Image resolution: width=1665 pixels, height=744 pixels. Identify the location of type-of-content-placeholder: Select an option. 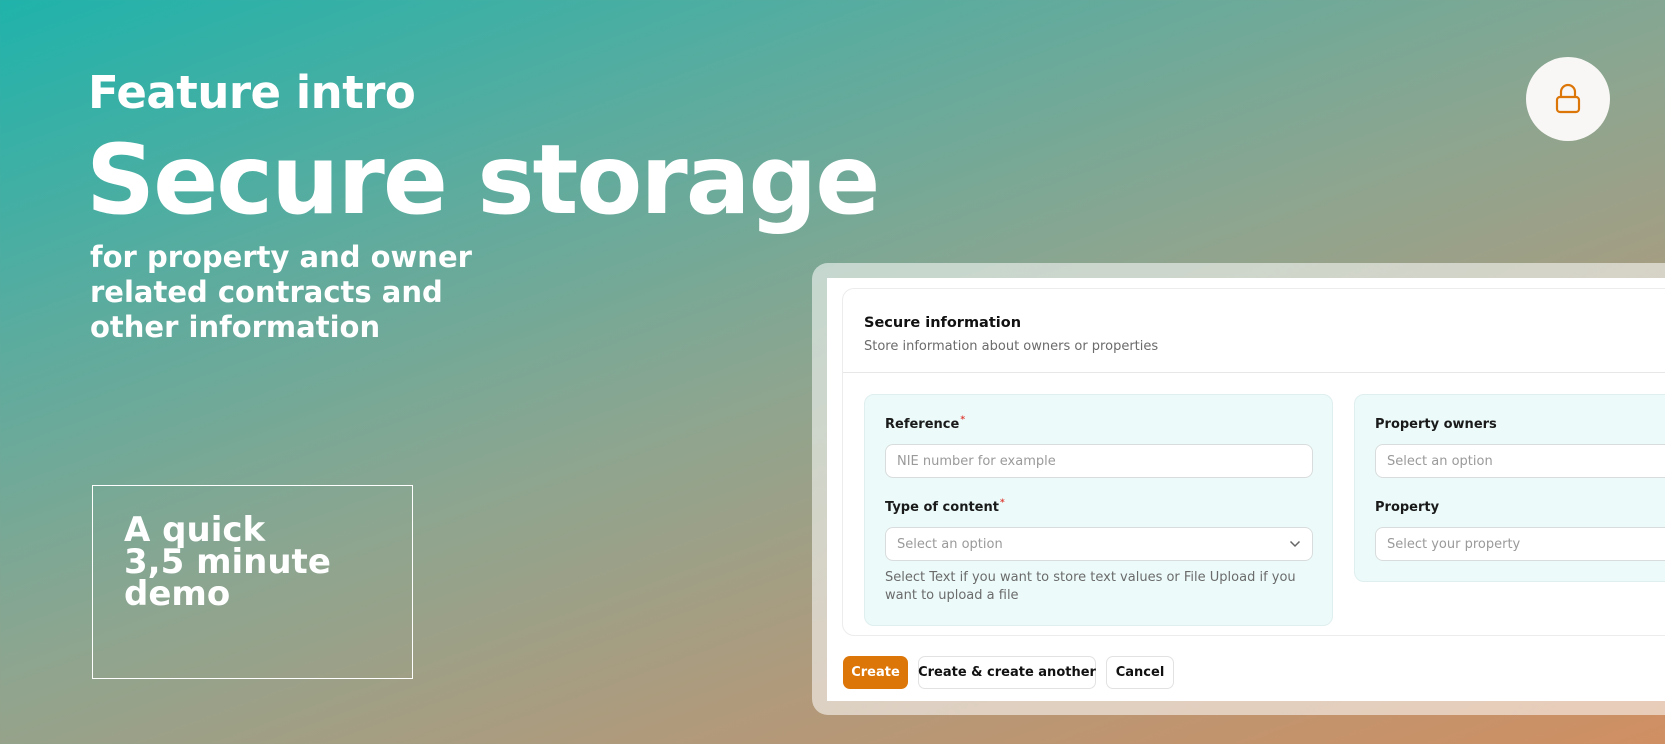
(950, 544).